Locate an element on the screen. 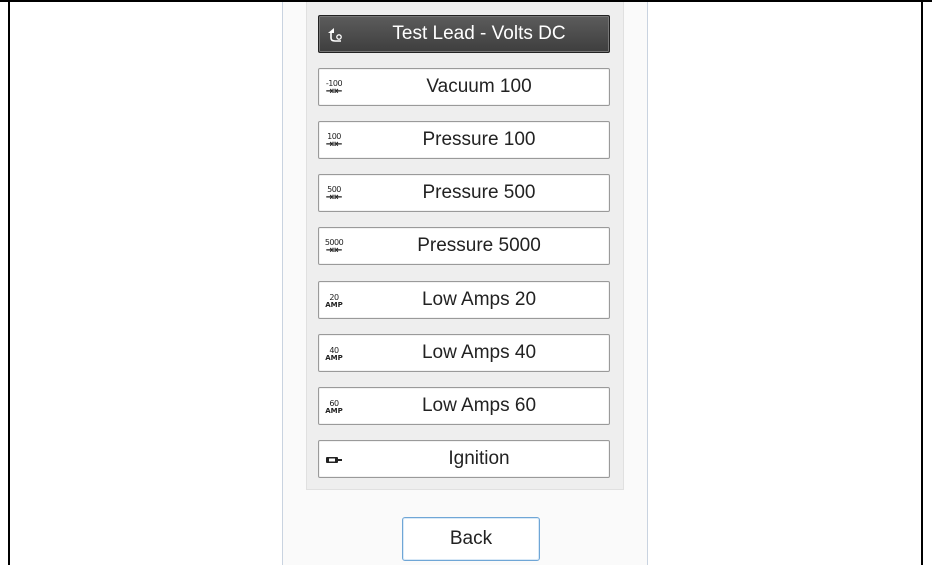 The image size is (932, 565). menu-item-low-amps-40: 40 AMP Low Amps 40 is located at coordinates (464, 353).